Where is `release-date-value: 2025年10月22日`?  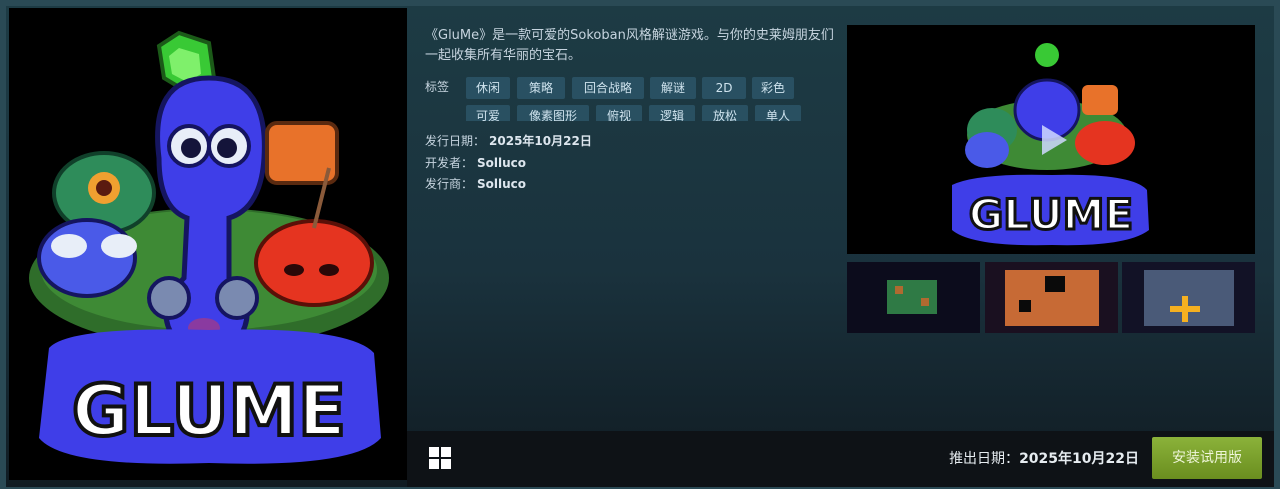
release-date-value: 2025年10月22日 is located at coordinates (540, 141).